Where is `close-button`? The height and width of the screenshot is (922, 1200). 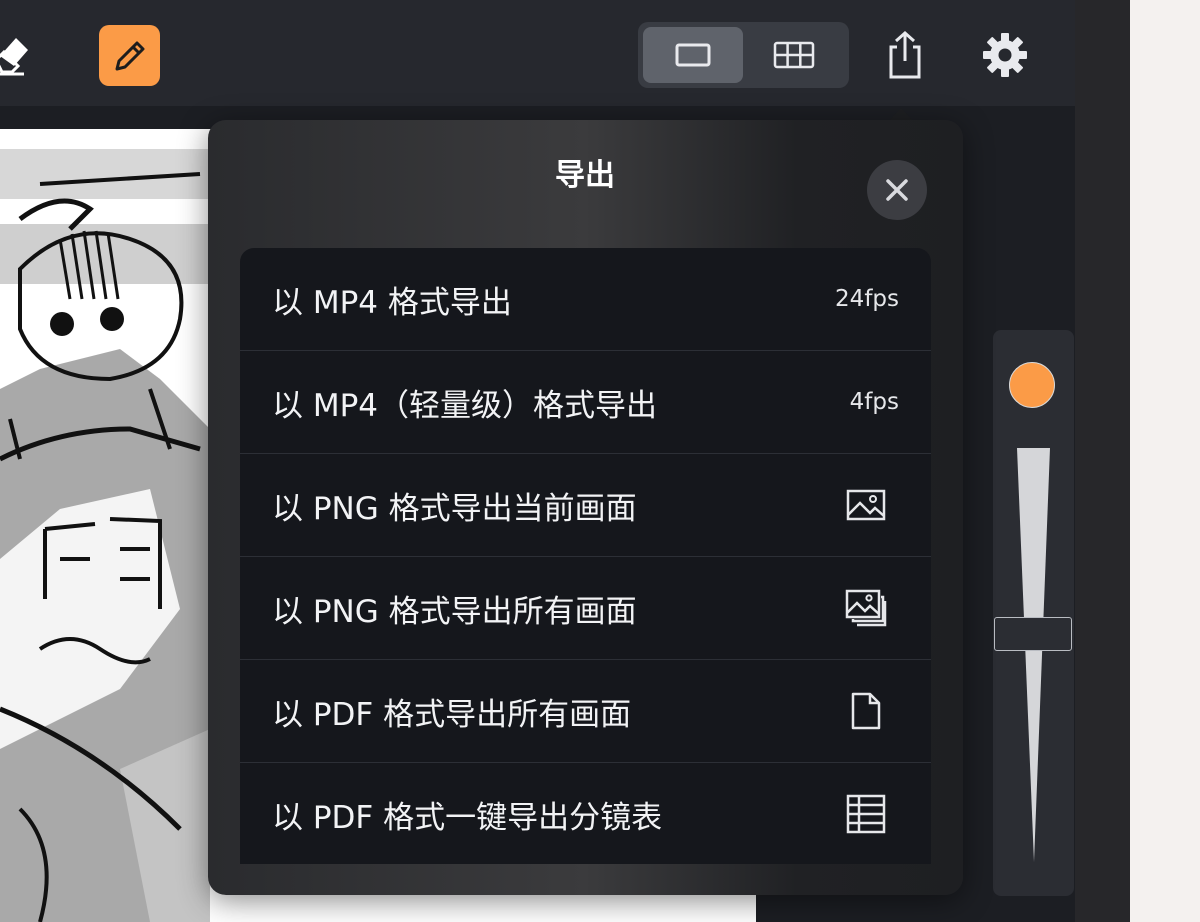
close-button is located at coordinates (897, 190).